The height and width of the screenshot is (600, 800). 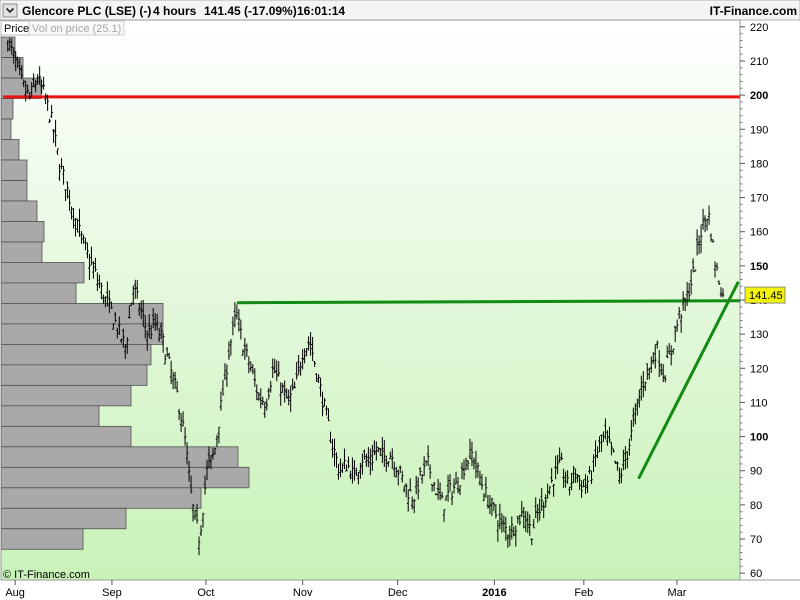 I want to click on y-tick-label: 150, so click(x=759, y=267).